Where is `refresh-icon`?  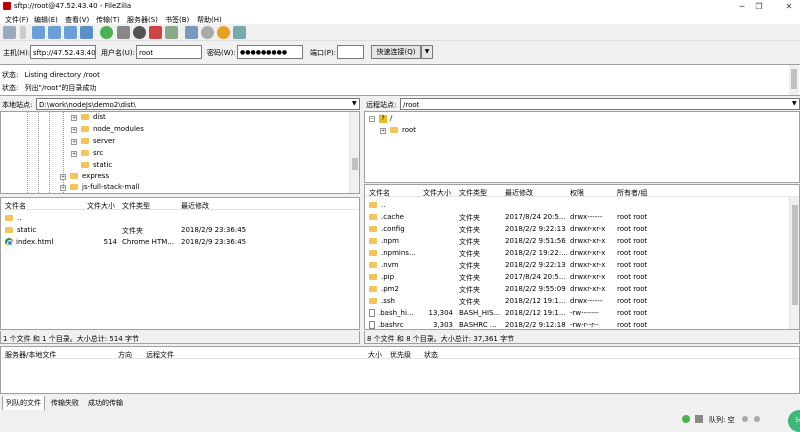
refresh-icon is located at coordinates (106, 32).